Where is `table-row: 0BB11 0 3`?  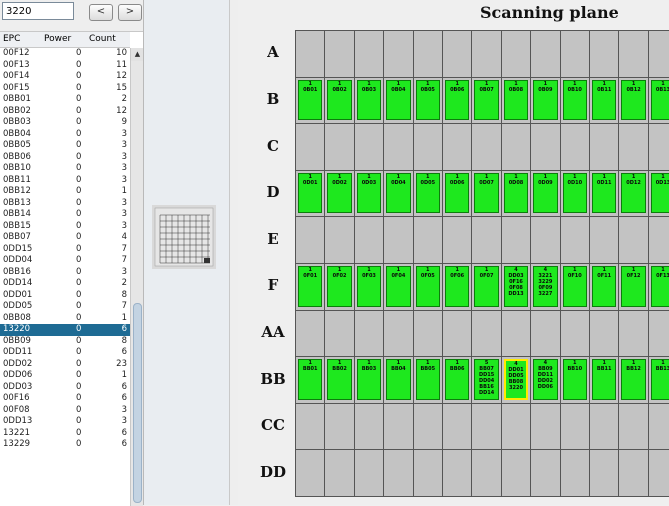 table-row: 0BB11 0 3 is located at coordinates (65, 181).